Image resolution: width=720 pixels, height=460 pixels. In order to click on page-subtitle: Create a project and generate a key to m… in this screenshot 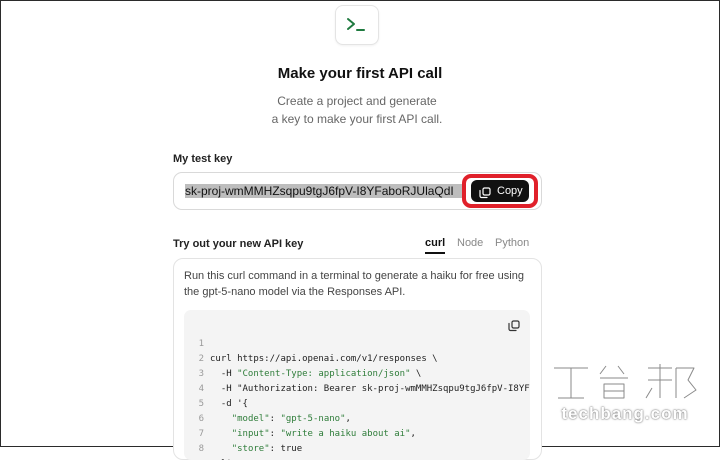, I will do `click(357, 110)`.